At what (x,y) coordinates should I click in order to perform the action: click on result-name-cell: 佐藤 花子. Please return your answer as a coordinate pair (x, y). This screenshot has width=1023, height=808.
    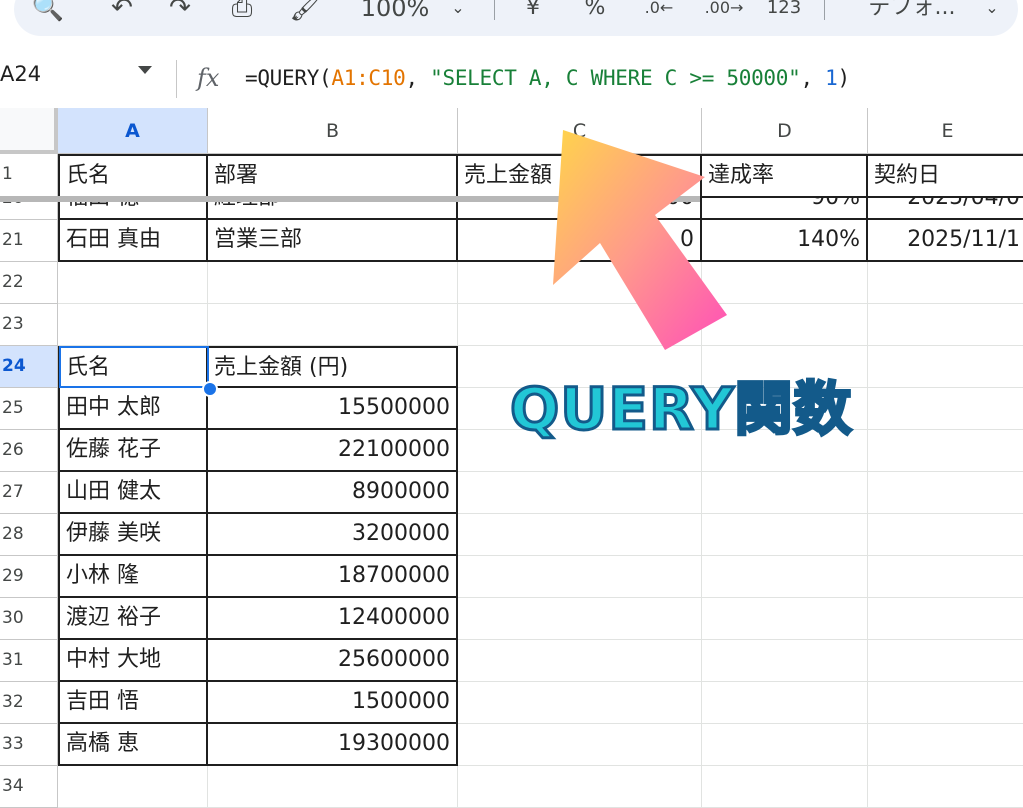
    Looking at the image, I should click on (133, 451).